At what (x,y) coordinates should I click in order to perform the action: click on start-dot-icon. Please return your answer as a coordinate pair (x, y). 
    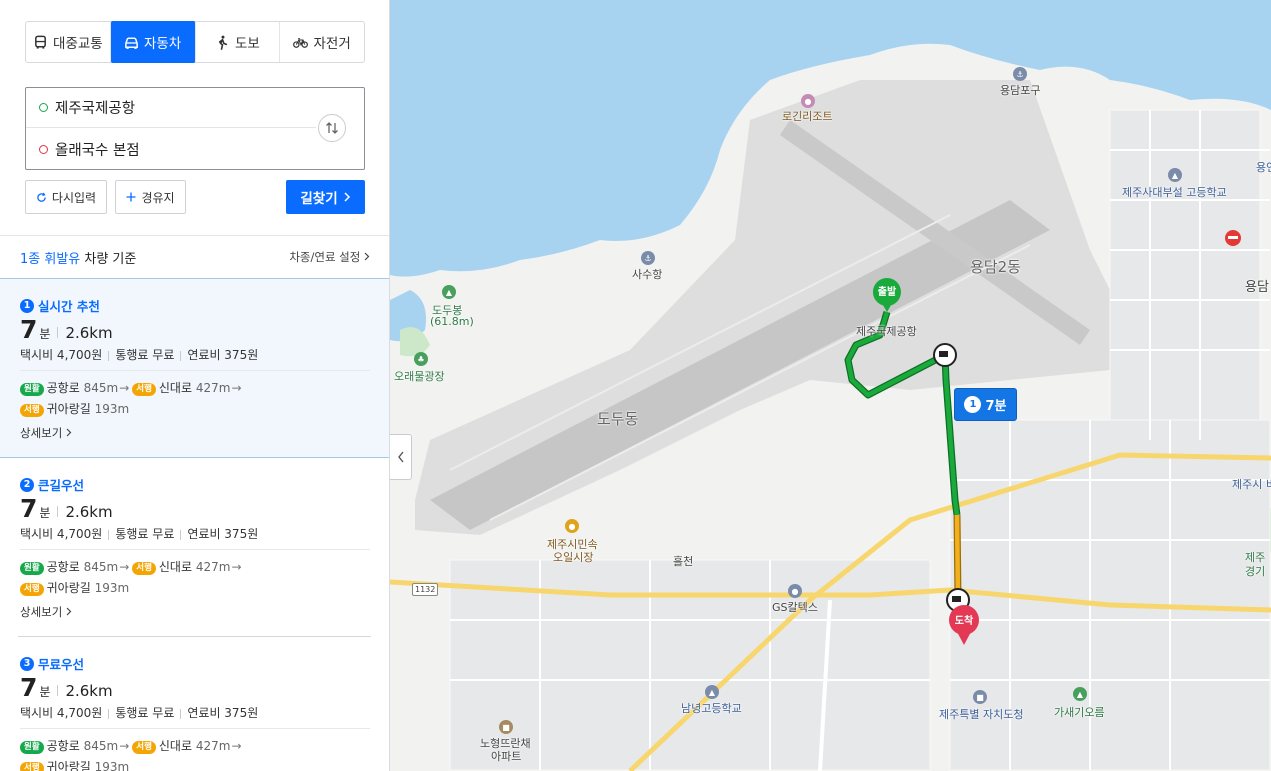
    Looking at the image, I should click on (43, 107).